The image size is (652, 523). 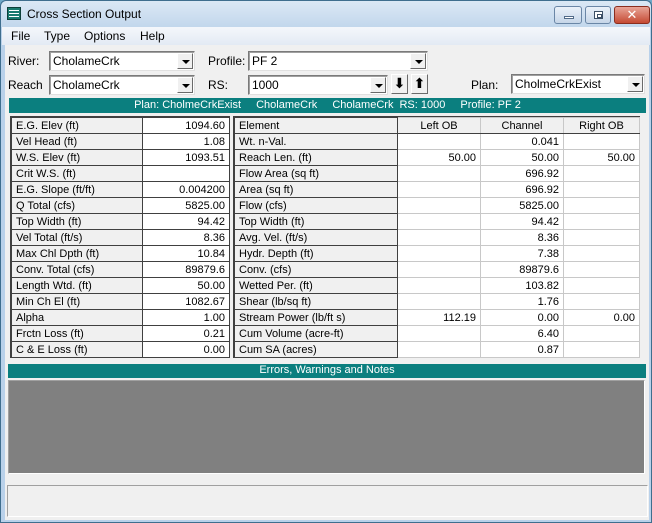 I want to click on summary-value: 50.00, so click(x=186, y=285).